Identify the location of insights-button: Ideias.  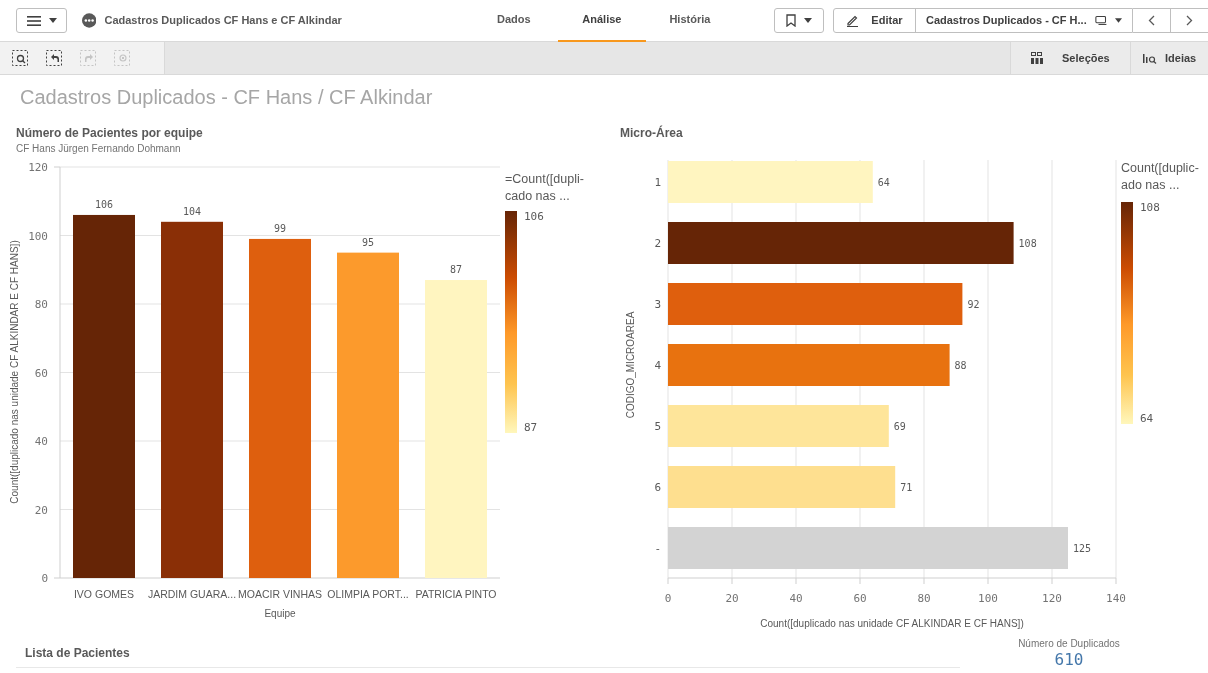
(1169, 58).